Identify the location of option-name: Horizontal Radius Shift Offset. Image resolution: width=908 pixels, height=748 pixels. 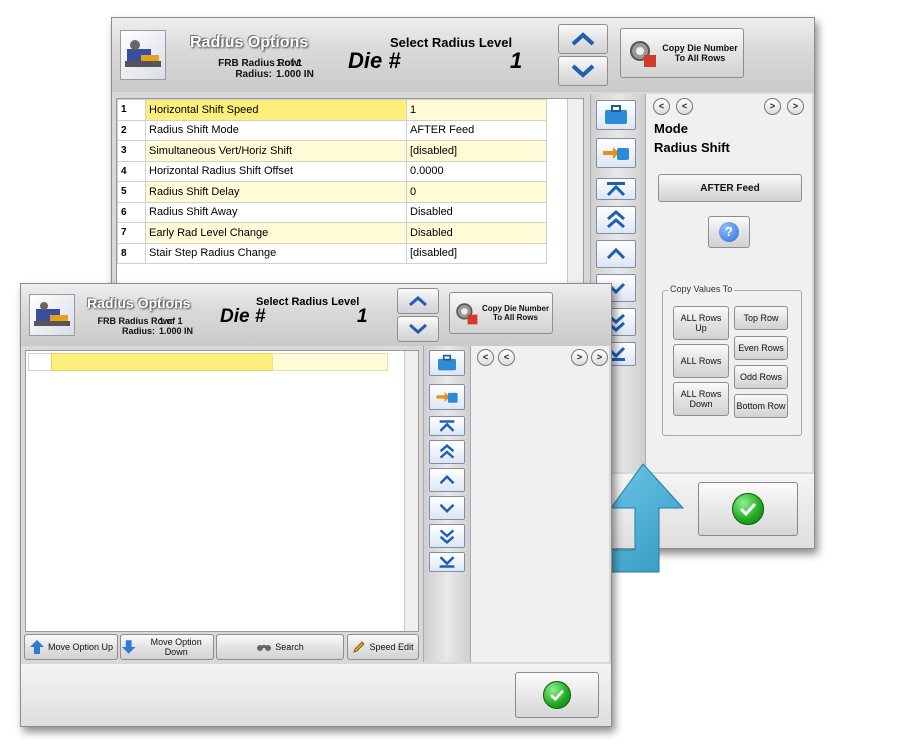
(276, 171).